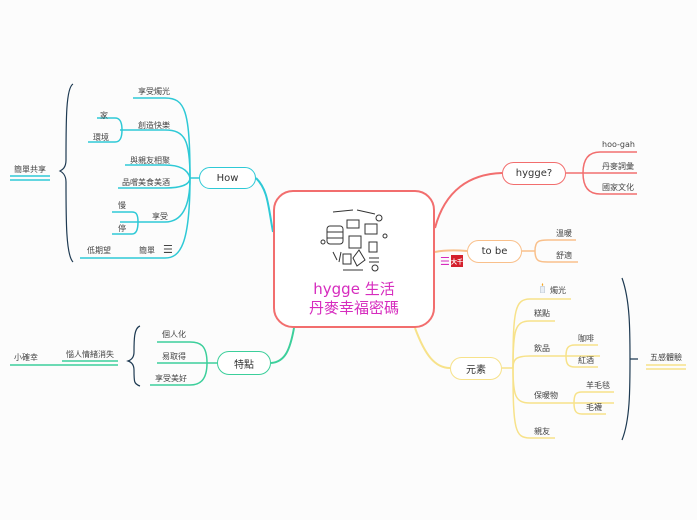 This screenshot has width=697, height=520. What do you see at coordinates (546, 395) in the screenshot?
I see `subtopic-warm-items: 保暖物` at bounding box center [546, 395].